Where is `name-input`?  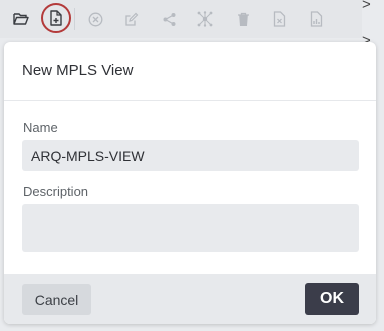
name-input is located at coordinates (190, 155).